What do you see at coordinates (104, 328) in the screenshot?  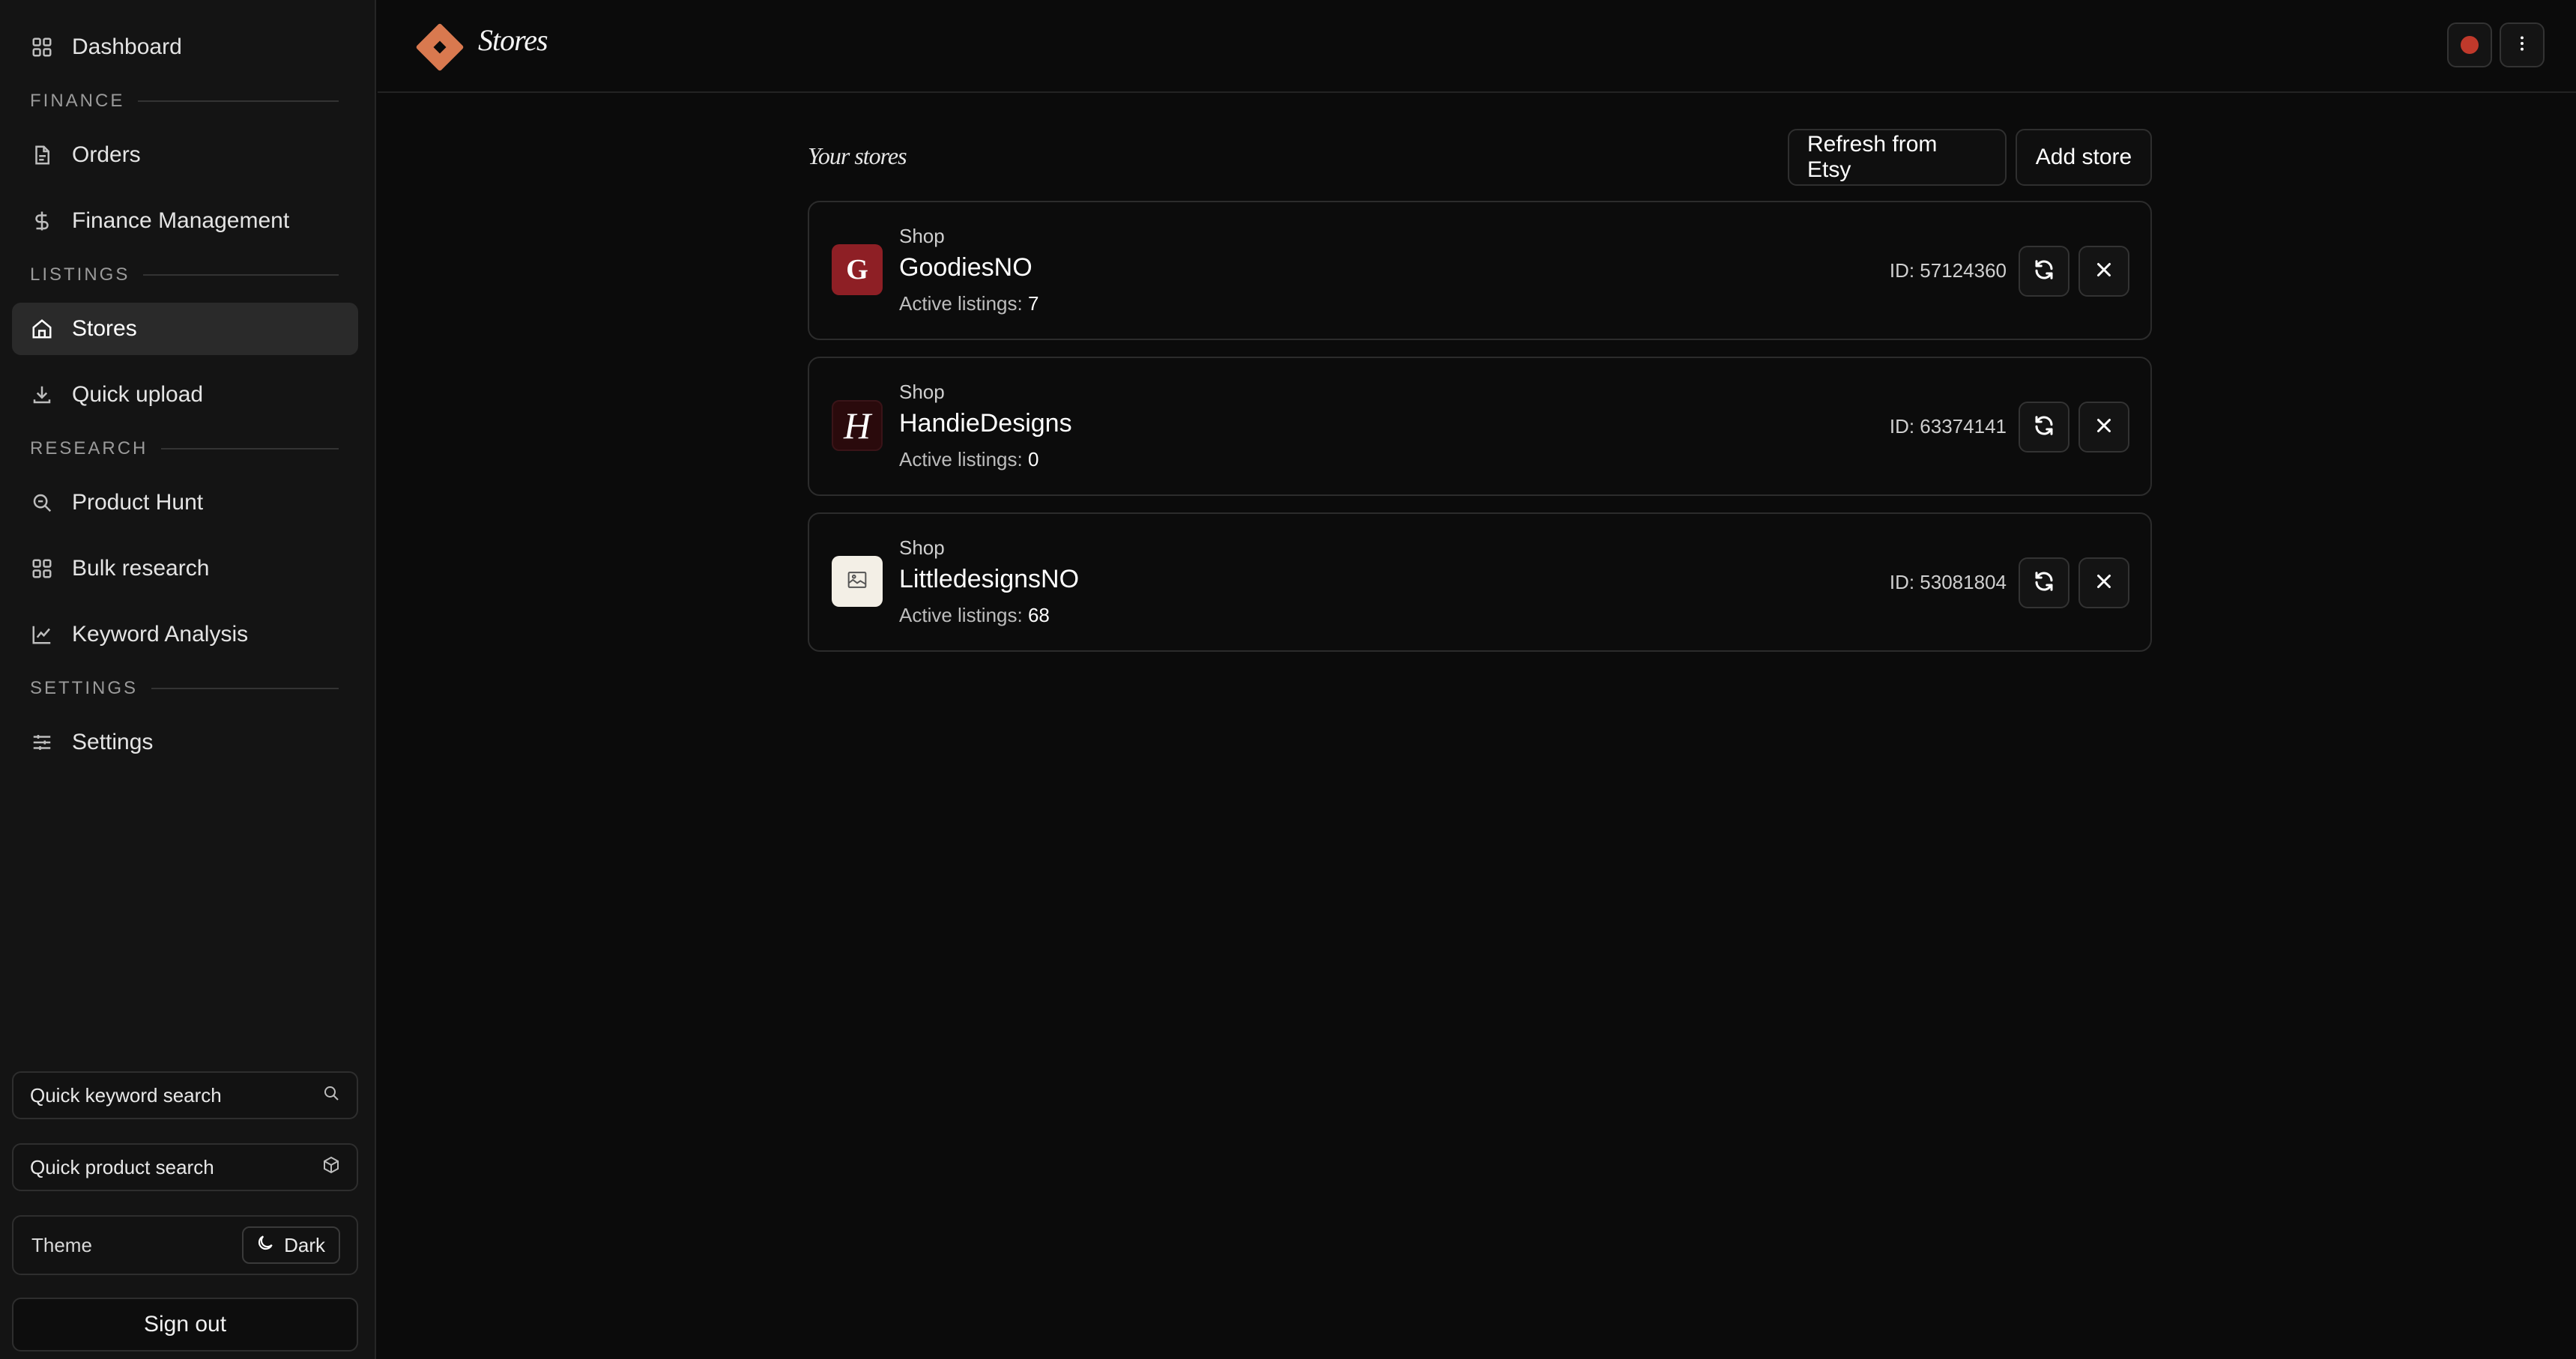 I see `sidebar-item-label: Stores` at bounding box center [104, 328].